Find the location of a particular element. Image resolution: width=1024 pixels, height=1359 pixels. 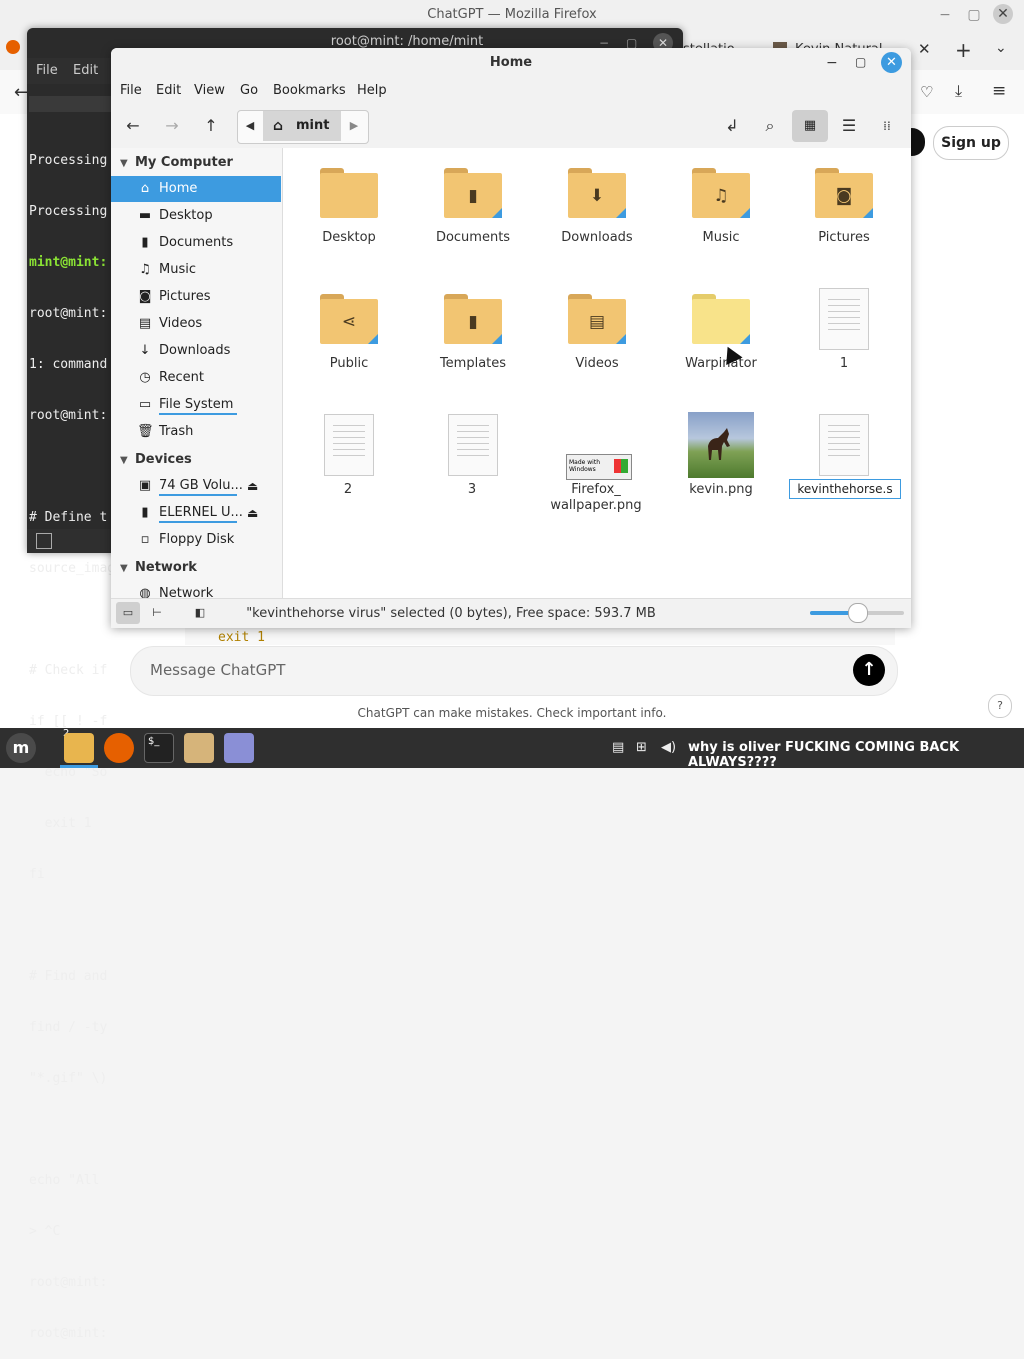

terminal-app-icon: $_ is located at coordinates (159, 748).